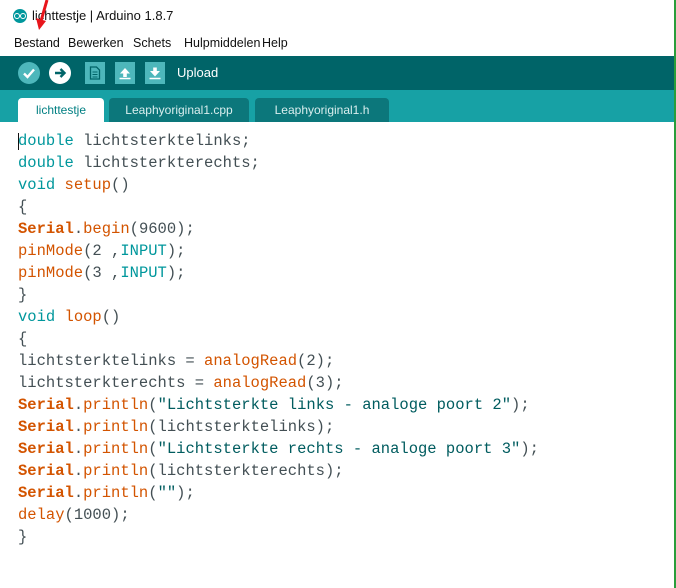  What do you see at coordinates (278, 251) in the screenshot?
I see `code-line: pinMode(2 ,INPUT);` at bounding box center [278, 251].